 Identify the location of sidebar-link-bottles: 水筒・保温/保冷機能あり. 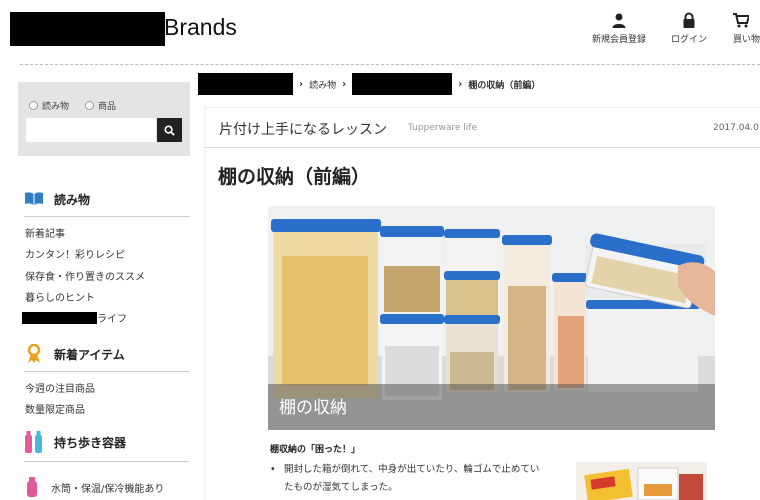
(94, 487).